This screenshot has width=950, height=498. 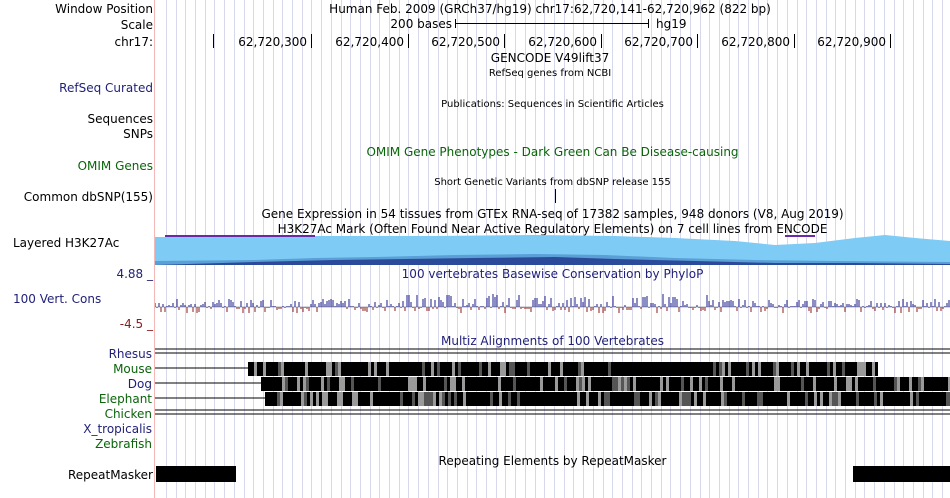 What do you see at coordinates (76, 475) in the screenshot?
I see `repeatmasker-label: RepeatMasker` at bounding box center [76, 475].